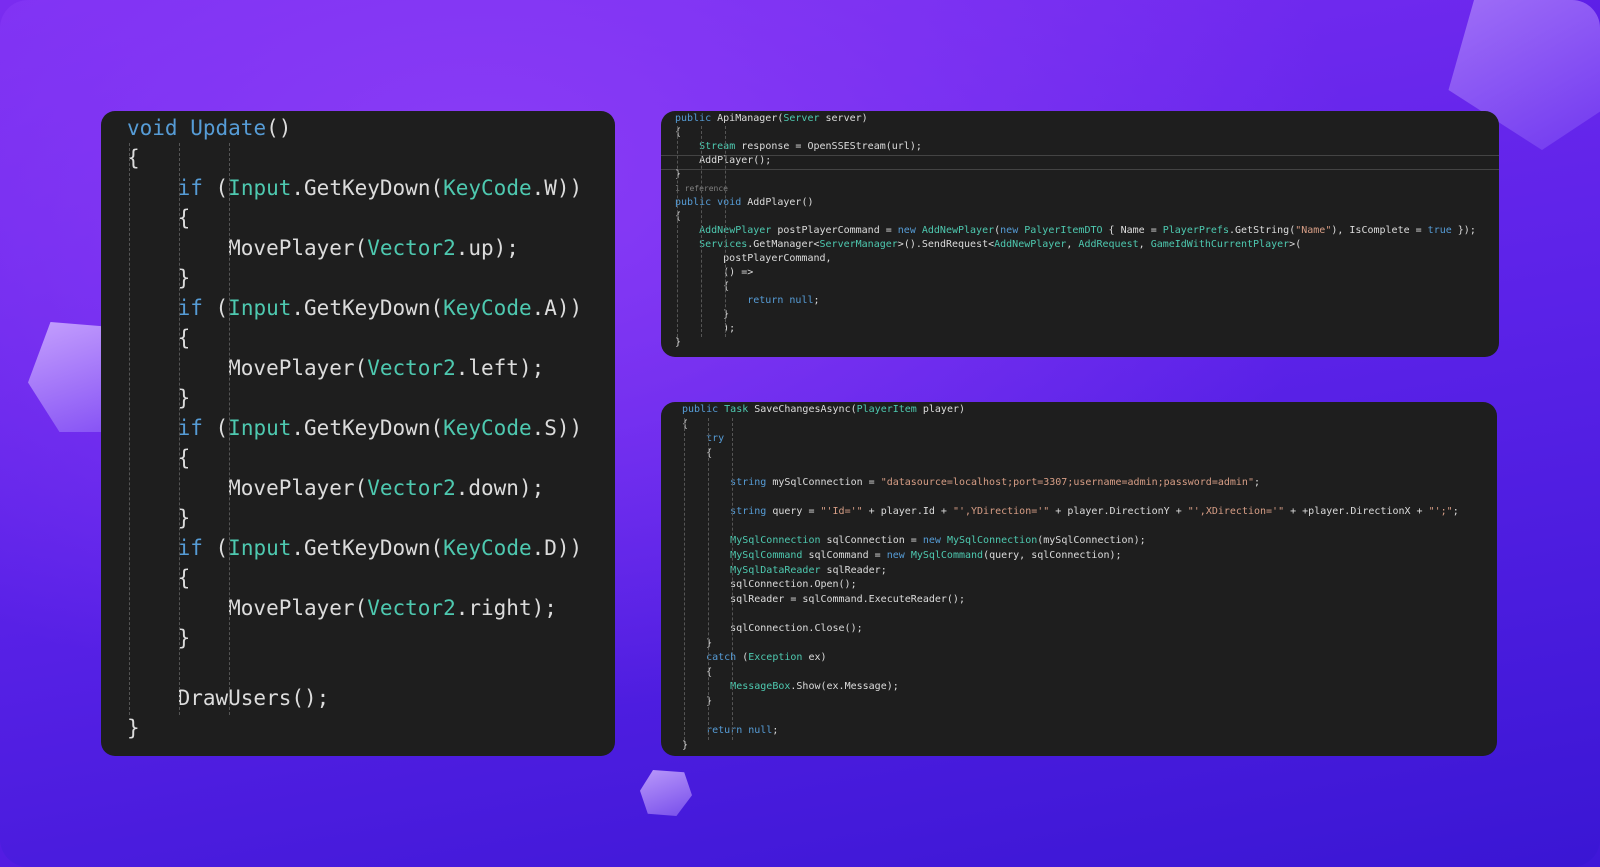 This screenshot has width=1600, height=867. I want to click on code-token: .S)), so click(557, 428).